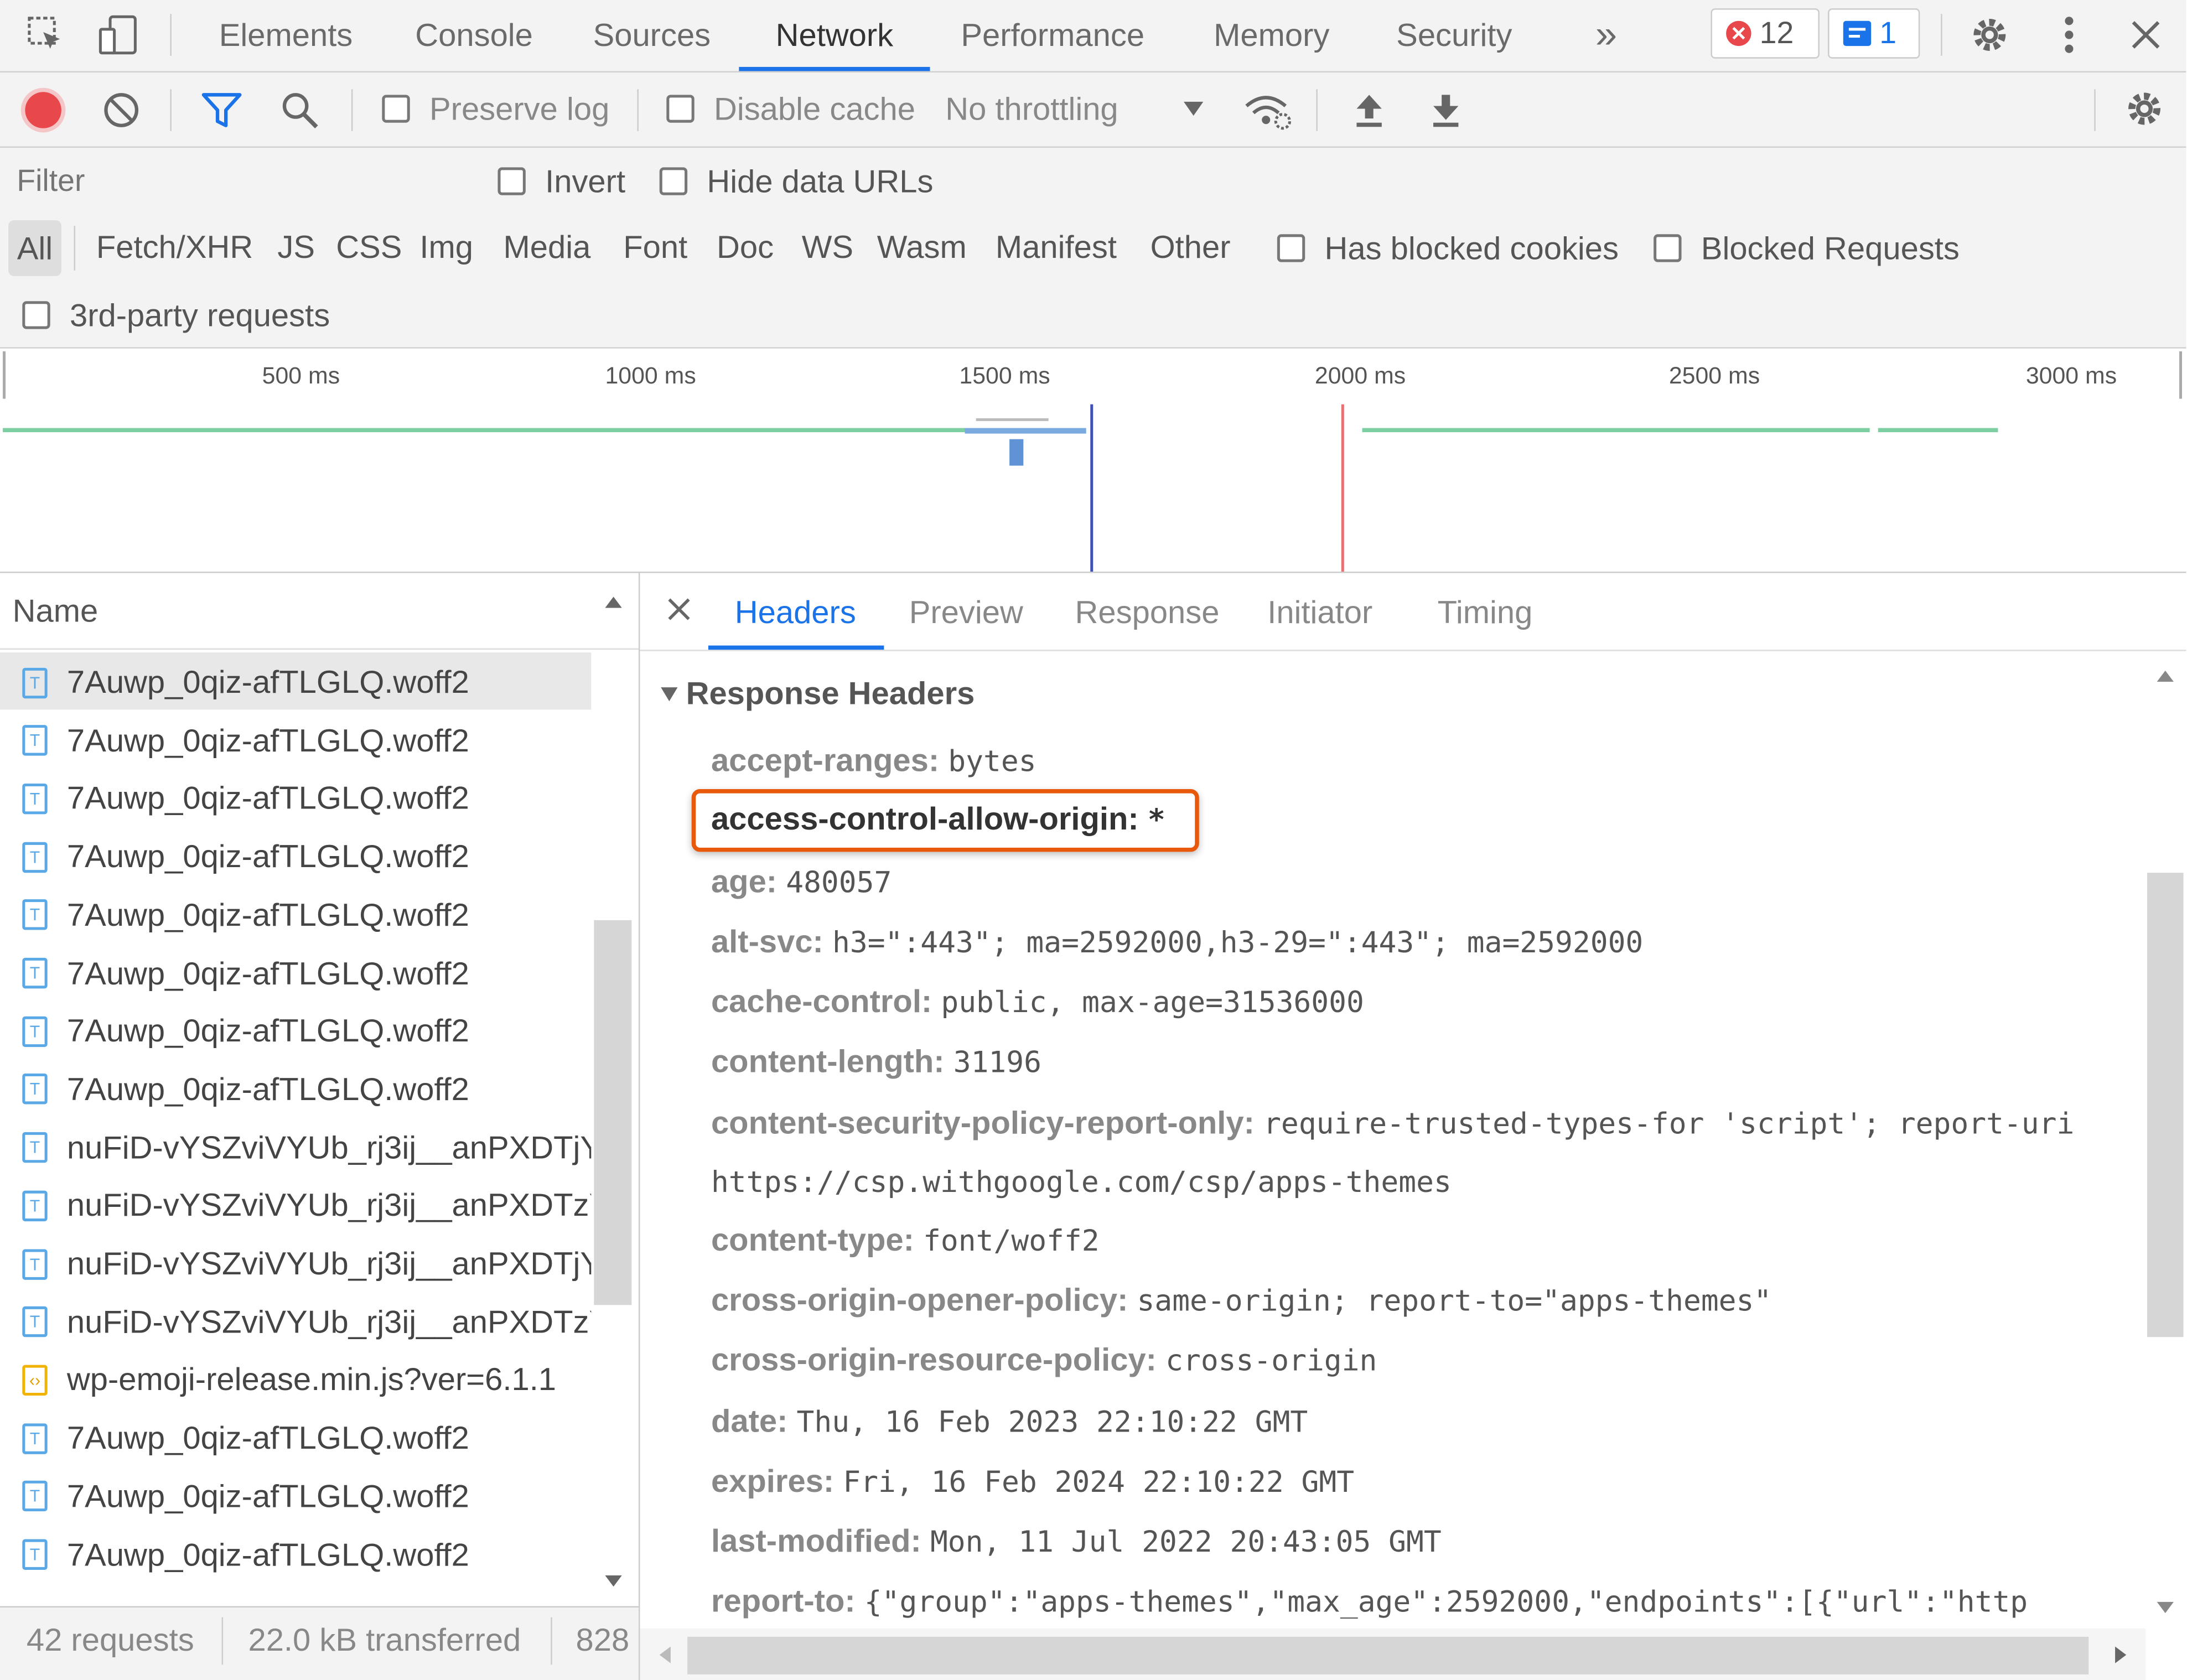 This screenshot has height=1680, width=2187. Describe the element at coordinates (1830, 249) in the screenshot. I see `blocked-requests-label: Blocked Requests` at that location.